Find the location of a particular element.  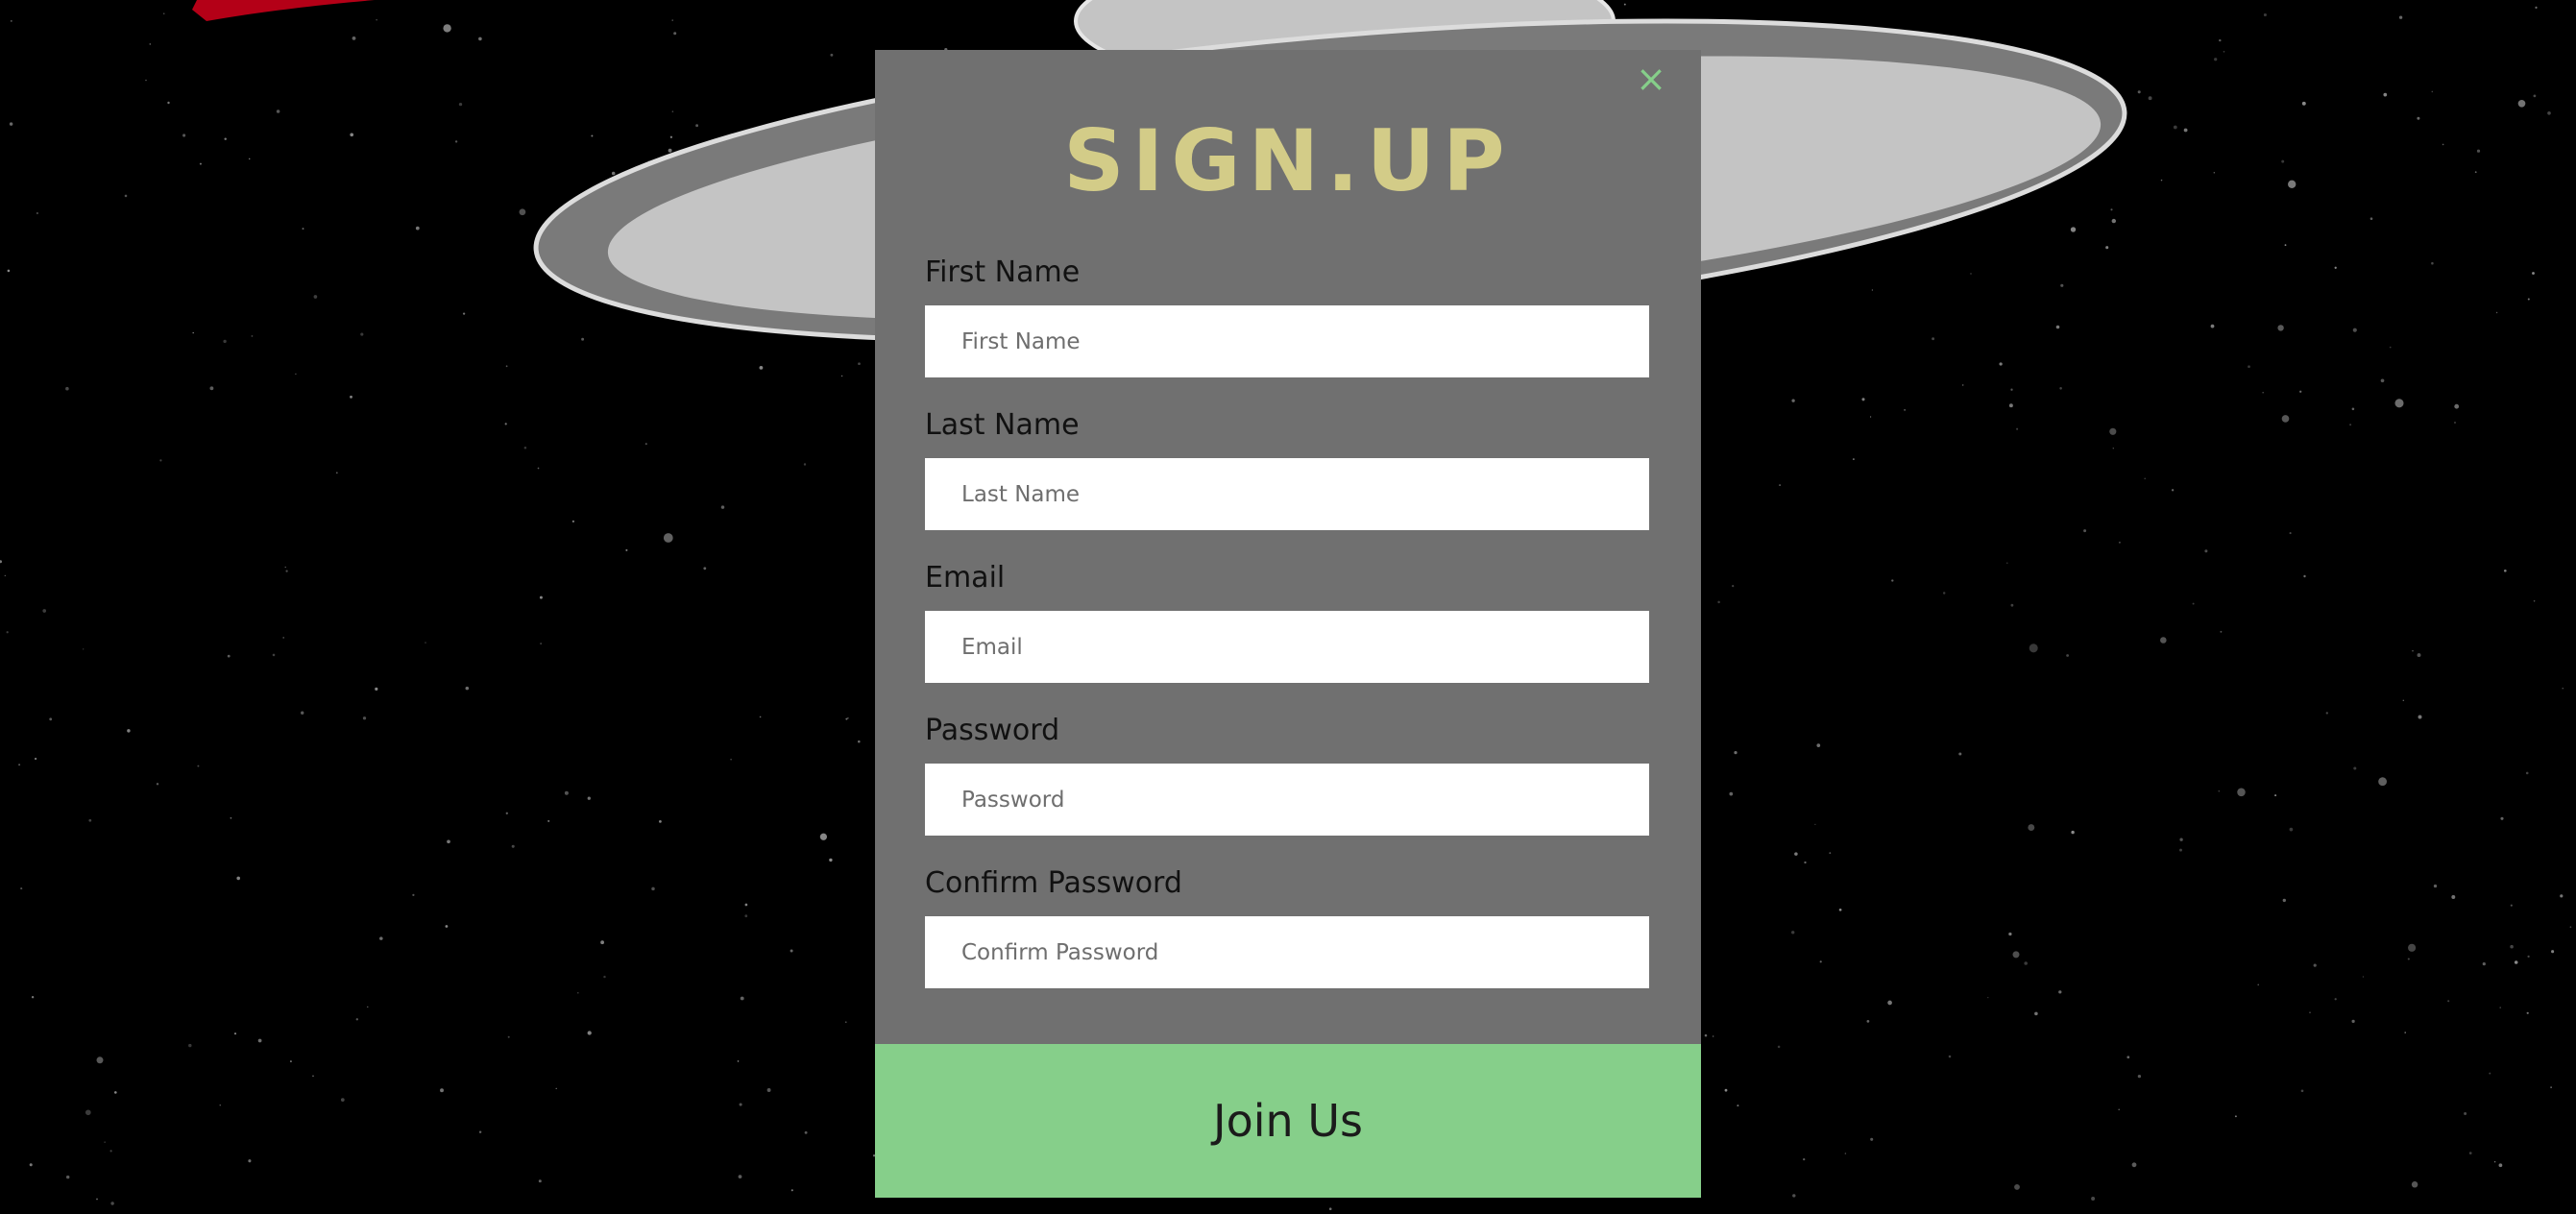

email-label: Email is located at coordinates (965, 578).